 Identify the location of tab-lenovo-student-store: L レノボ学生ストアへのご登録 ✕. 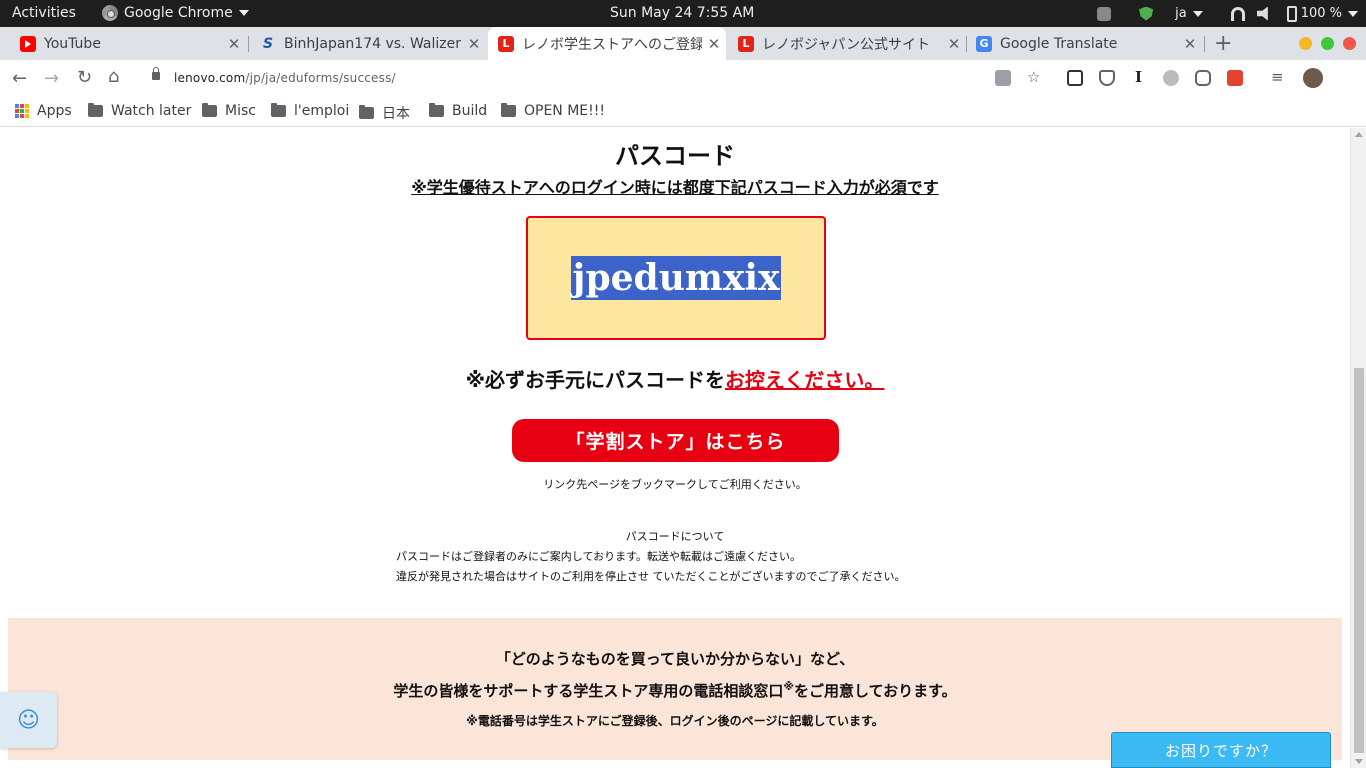
(607, 43).